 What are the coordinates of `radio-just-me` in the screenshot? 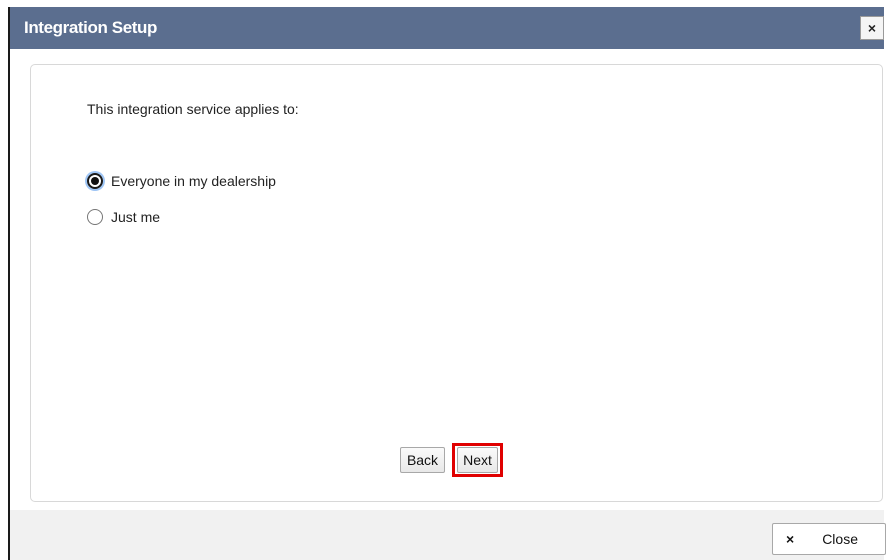 It's located at (95, 217).